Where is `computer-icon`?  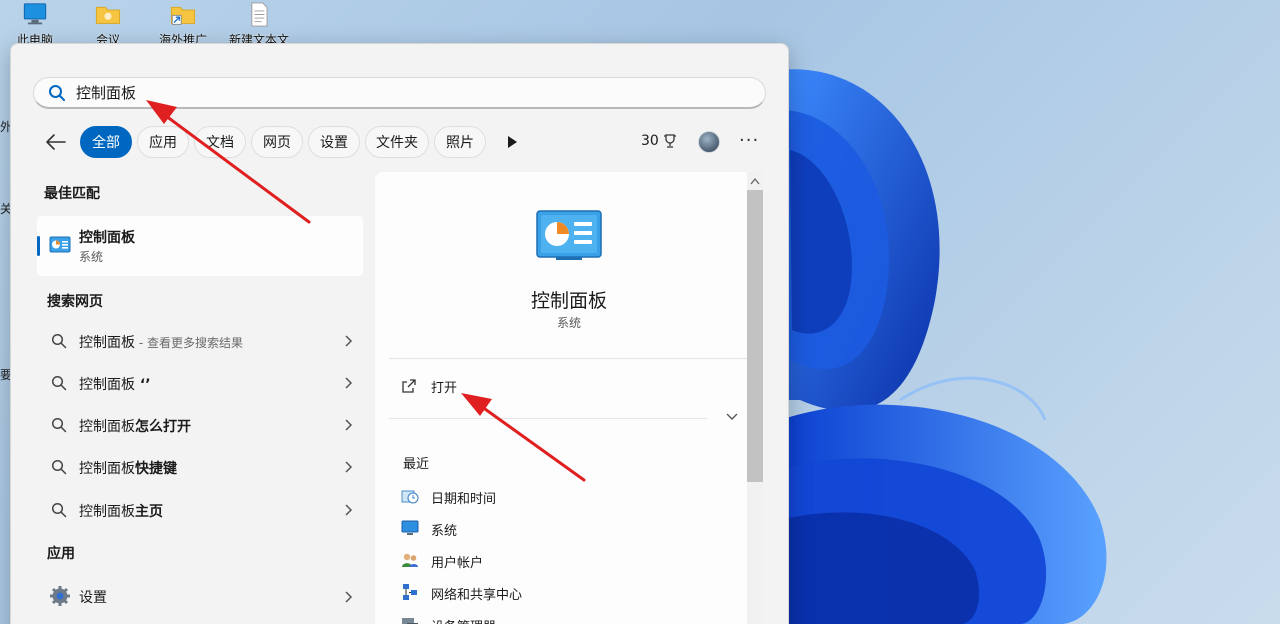
computer-icon is located at coordinates (35, 14).